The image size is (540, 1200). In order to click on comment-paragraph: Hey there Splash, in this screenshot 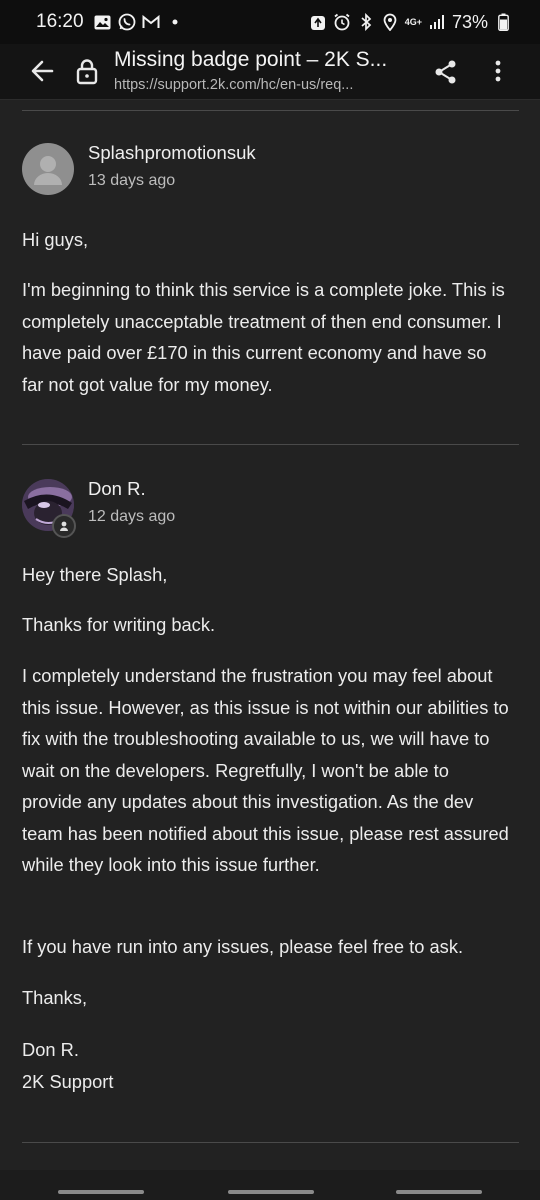, I will do `click(95, 574)`.